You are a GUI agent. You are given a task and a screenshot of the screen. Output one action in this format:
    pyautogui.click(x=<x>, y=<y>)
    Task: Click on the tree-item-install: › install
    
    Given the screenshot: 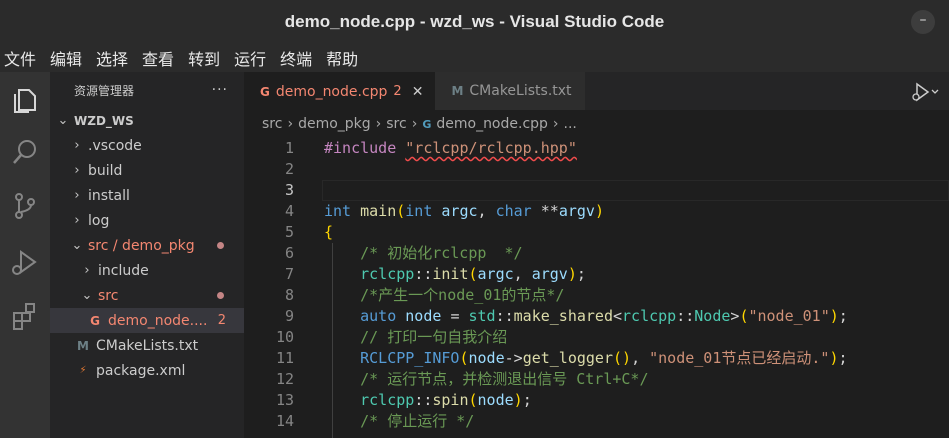 What is the action you would take?
    pyautogui.click(x=147, y=195)
    